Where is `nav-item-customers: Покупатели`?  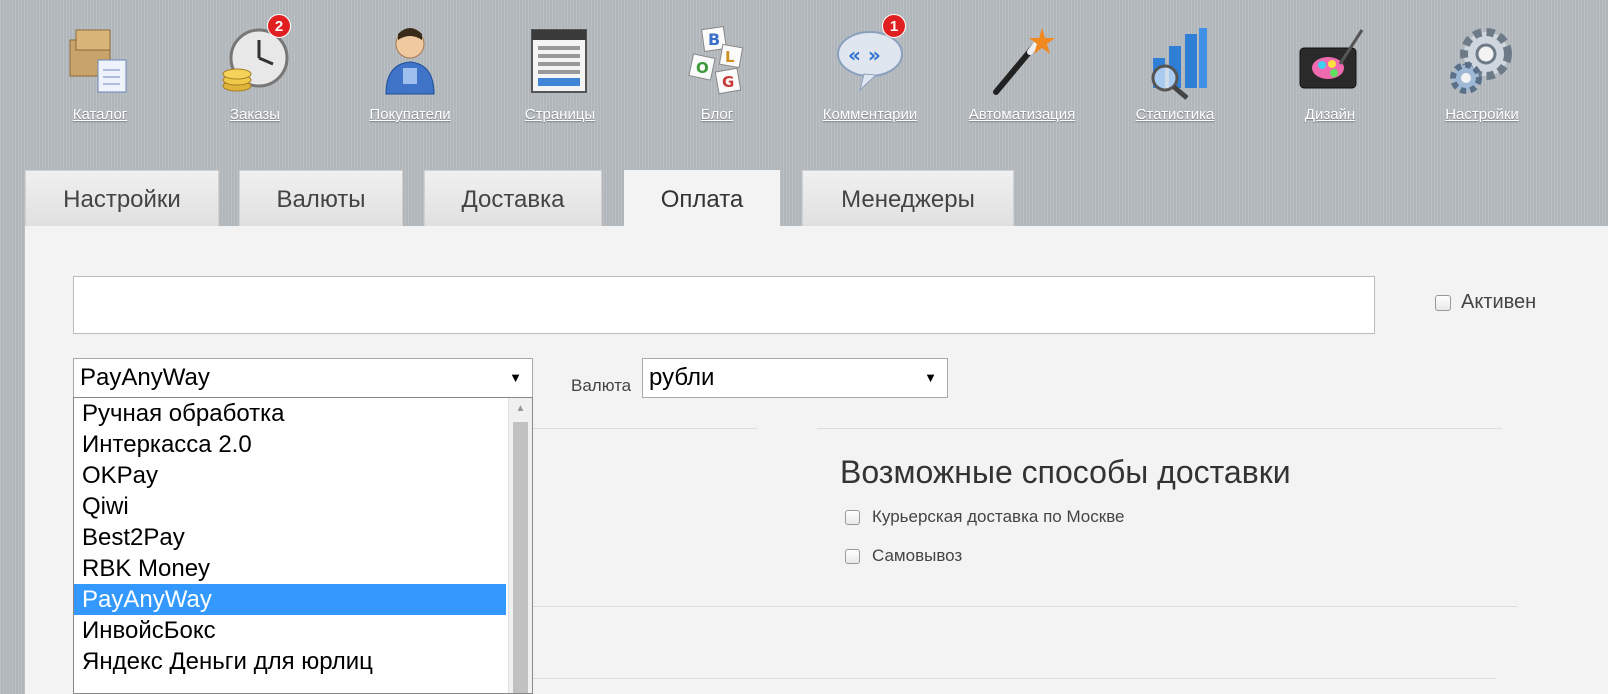 nav-item-customers: Покупатели is located at coordinates (410, 71).